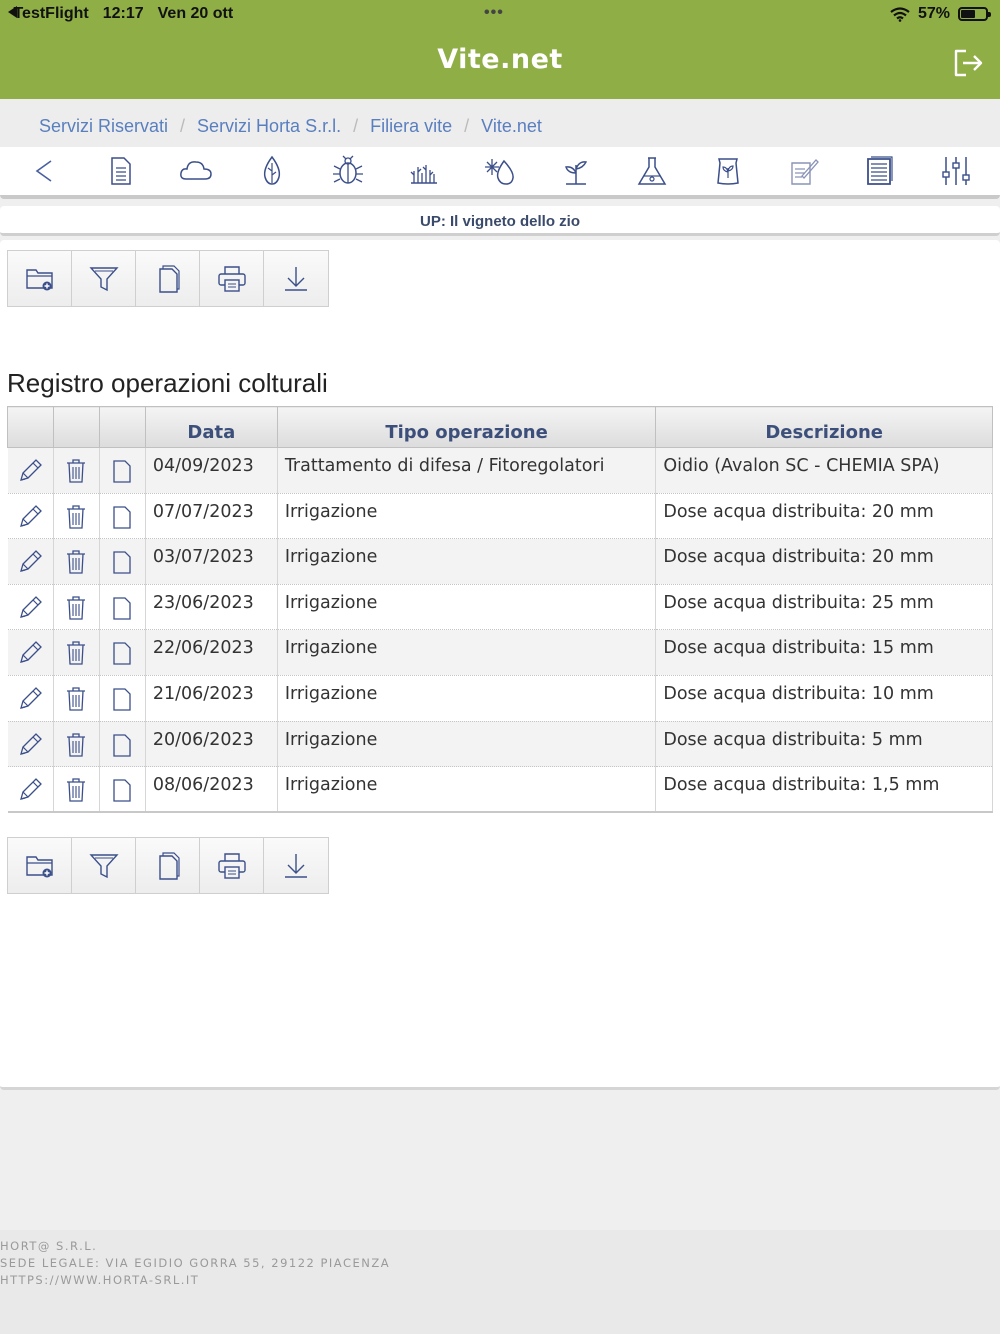  Describe the element at coordinates (30, 427) in the screenshot. I see `header-edit-col` at that location.